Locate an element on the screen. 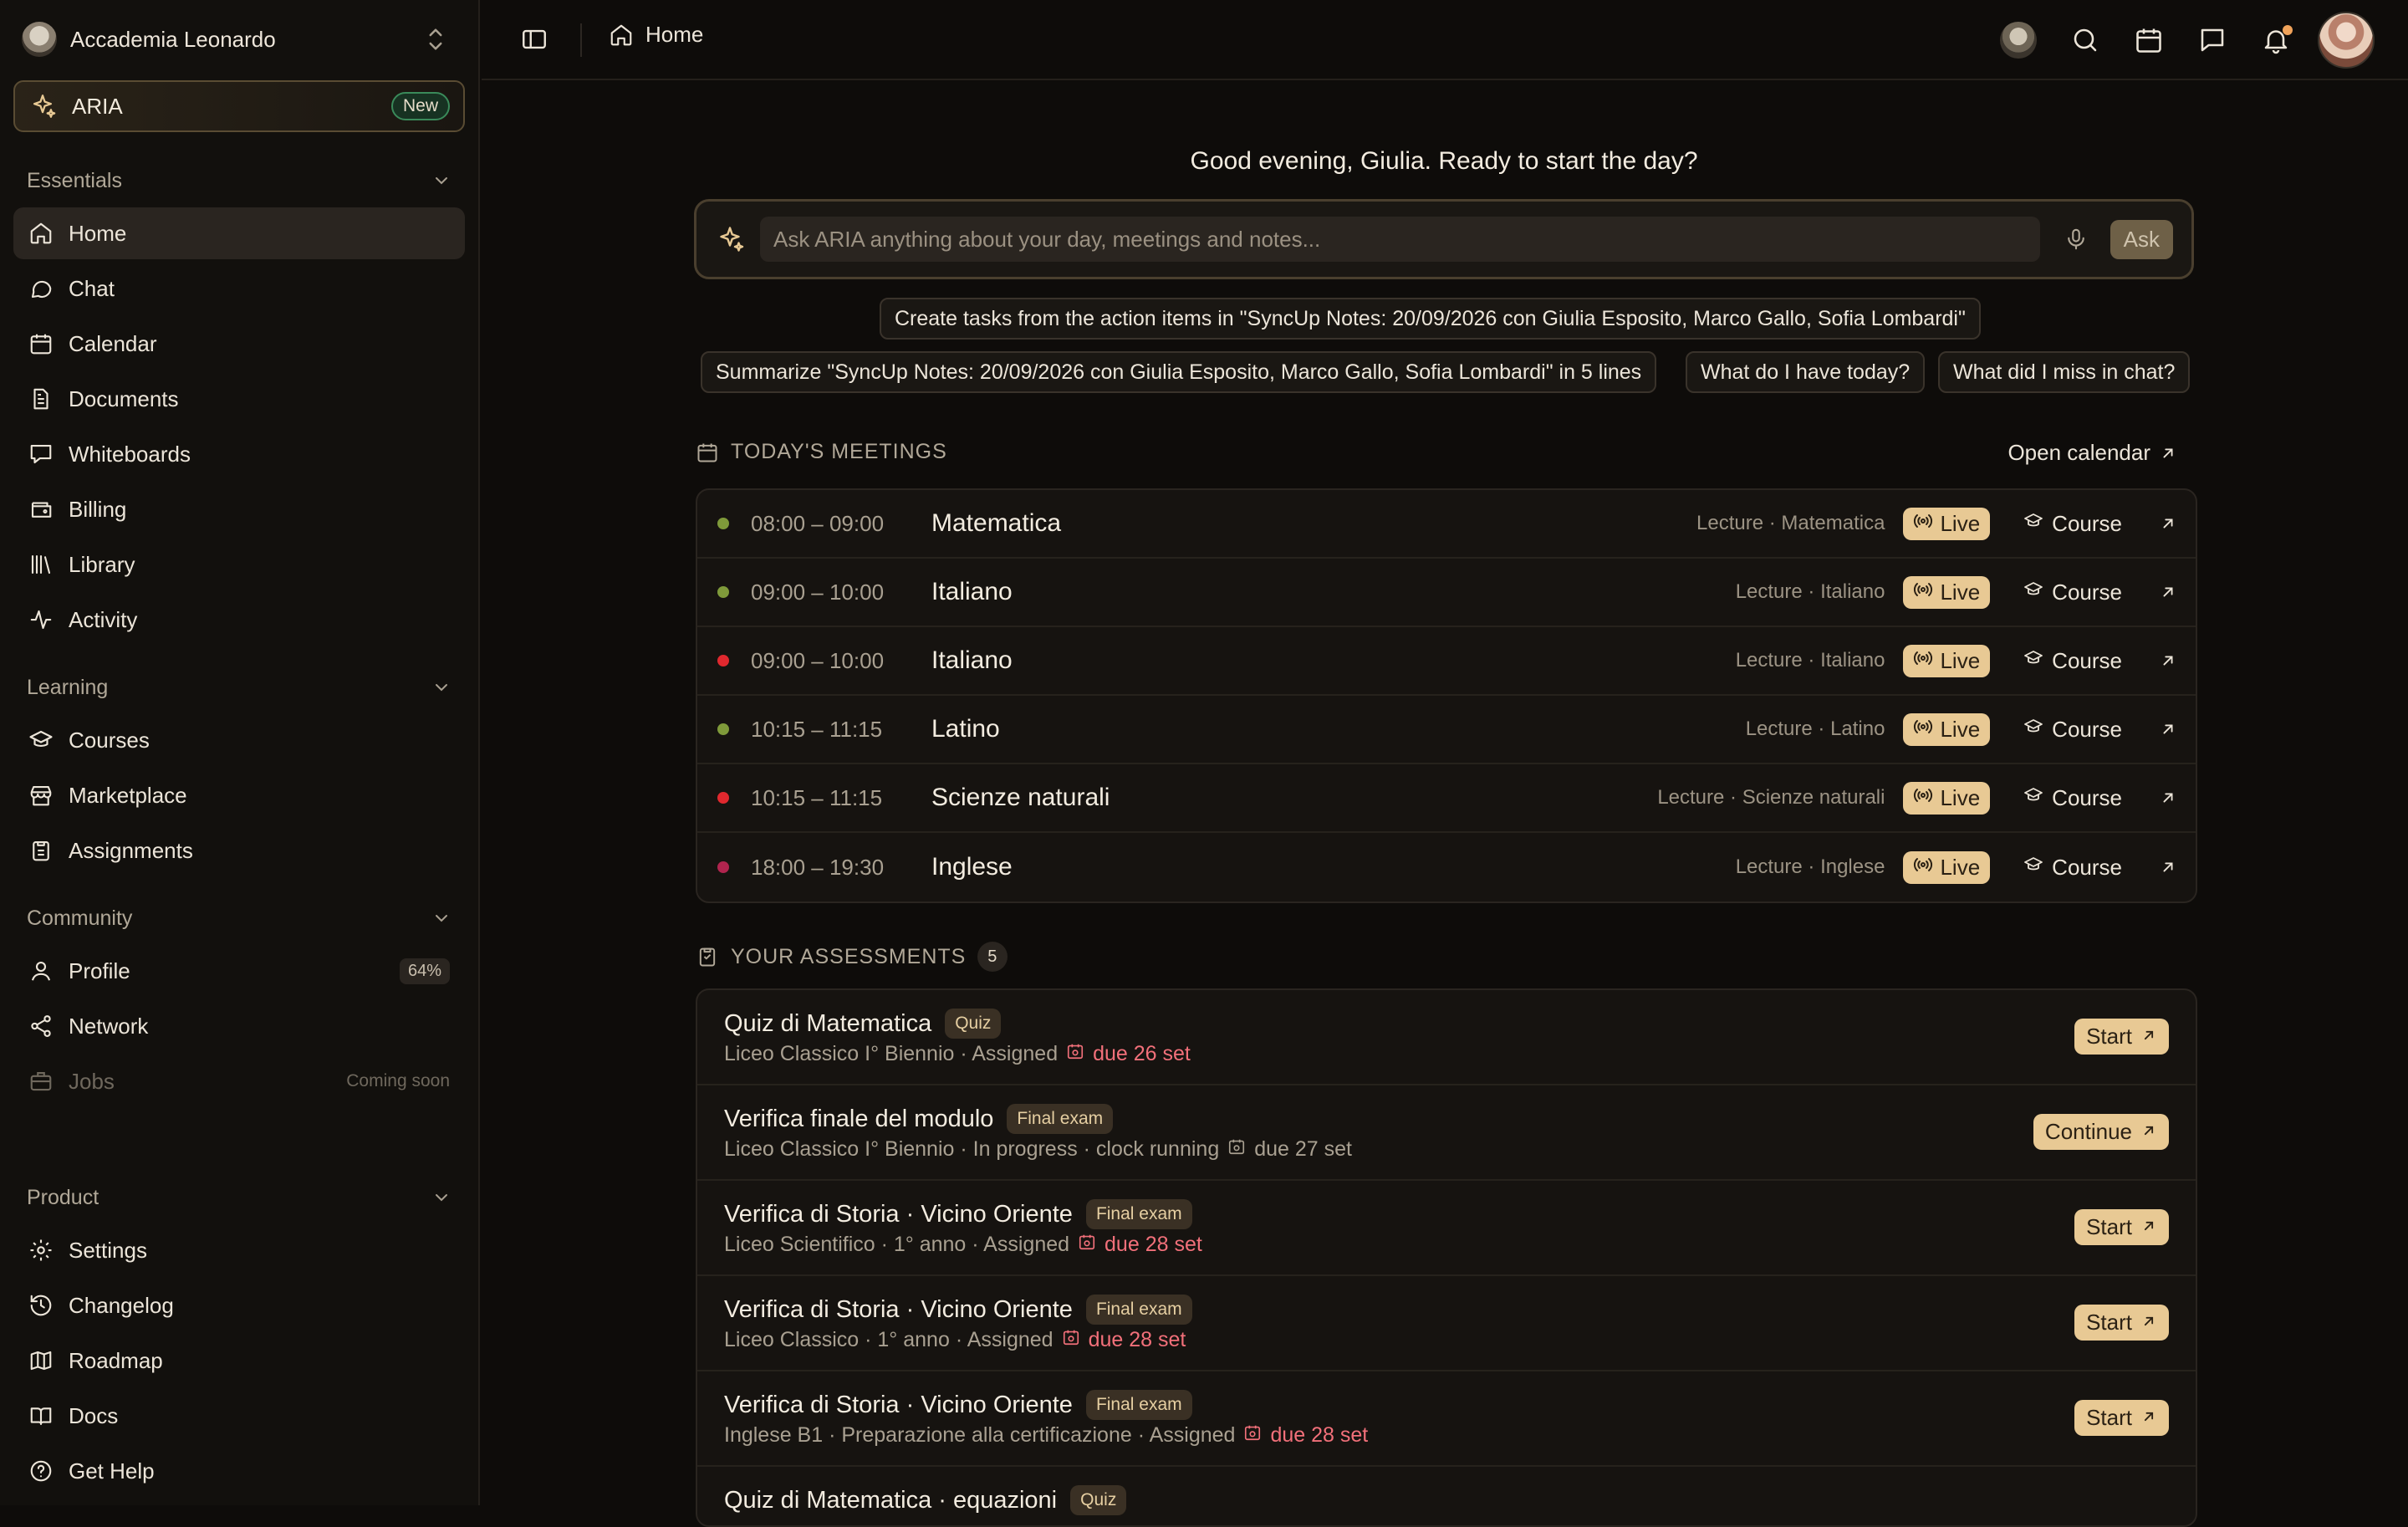  meetings-section-title: TODAY'S MEETINGS is located at coordinates (822, 452).